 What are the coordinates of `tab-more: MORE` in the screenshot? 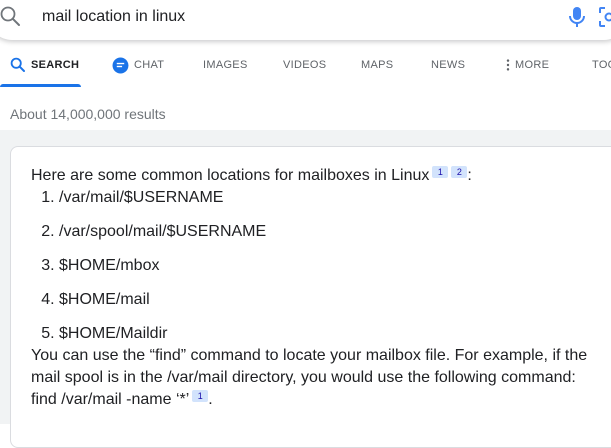 It's located at (527, 69).